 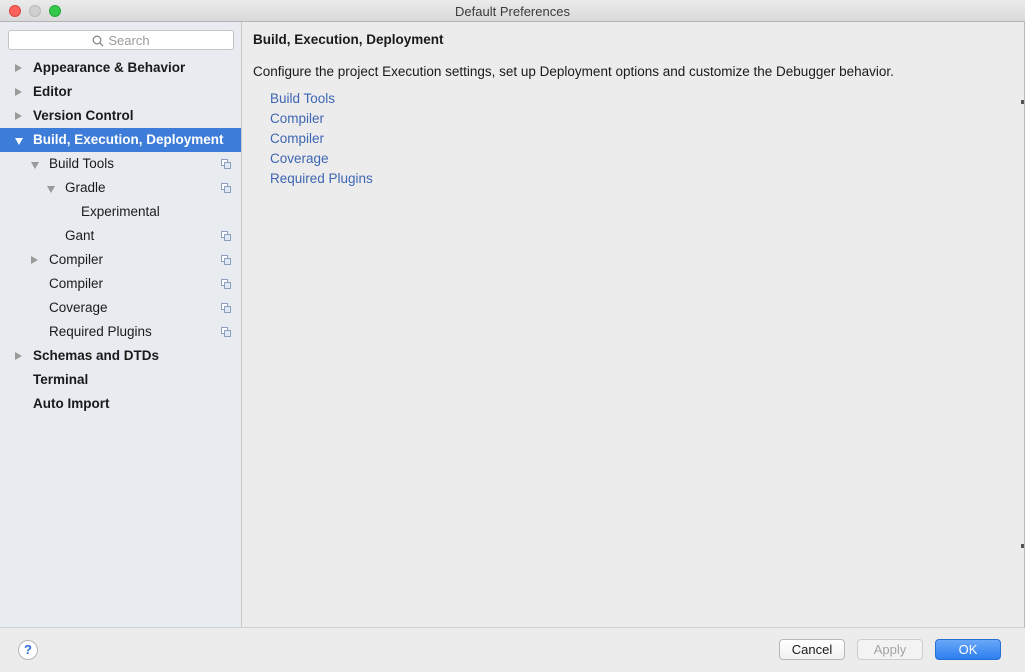 What do you see at coordinates (78, 307) in the screenshot?
I see `sidebar-item-label: Coverage` at bounding box center [78, 307].